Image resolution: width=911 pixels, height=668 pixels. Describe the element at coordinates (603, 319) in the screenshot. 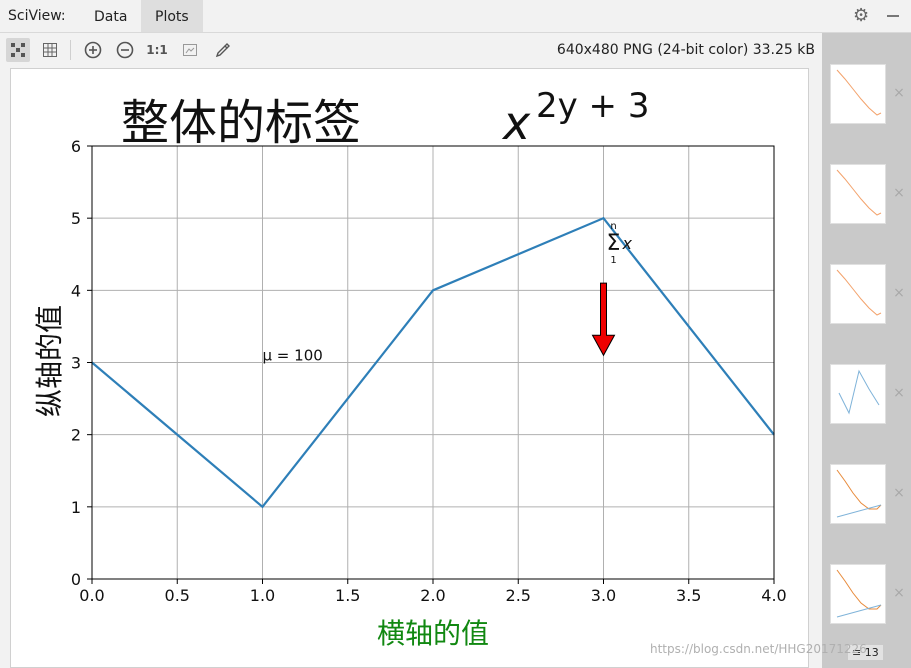

I see `annotation-arrow` at that location.